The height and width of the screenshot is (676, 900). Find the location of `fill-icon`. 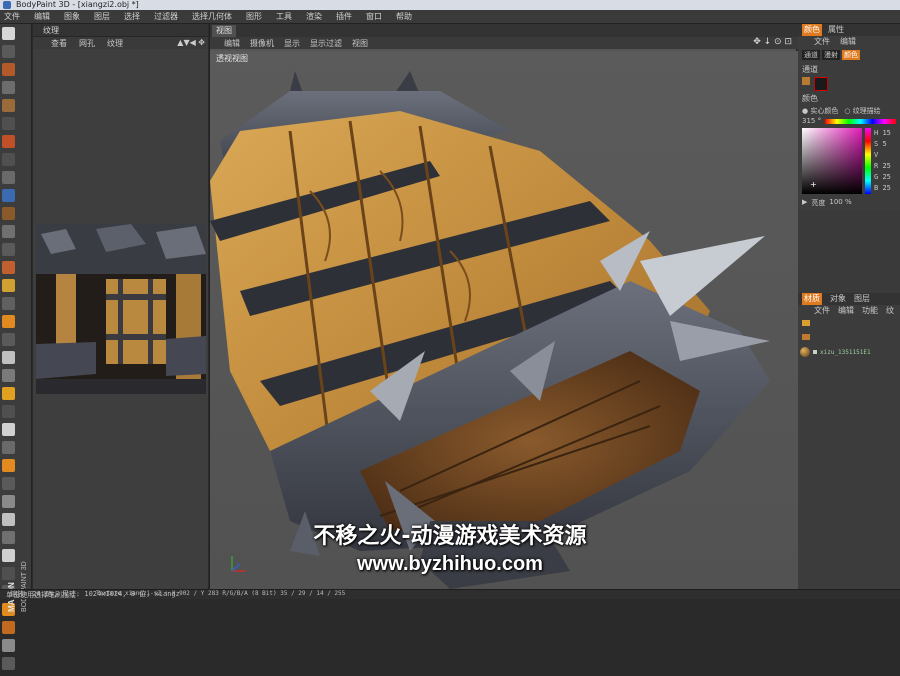

fill-icon is located at coordinates (8, 285).